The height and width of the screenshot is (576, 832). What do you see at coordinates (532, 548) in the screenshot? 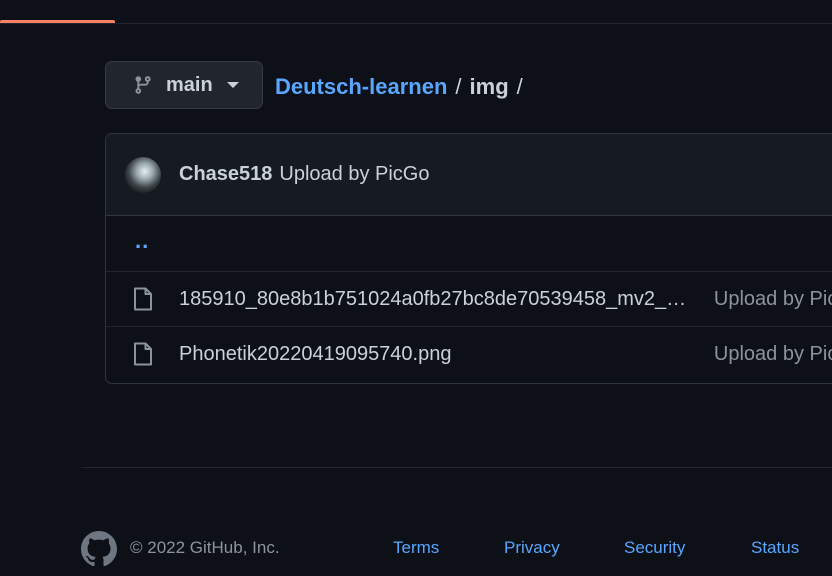
I see `footer-link-privacy: Privacy` at bounding box center [532, 548].